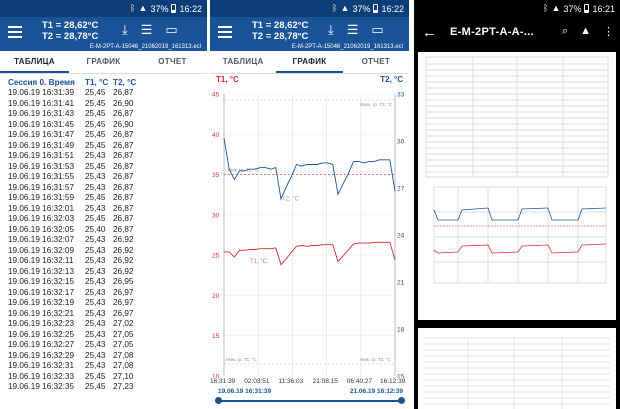 This screenshot has width=620, height=409. I want to click on right-axis-title: T2, °C, so click(391, 79).